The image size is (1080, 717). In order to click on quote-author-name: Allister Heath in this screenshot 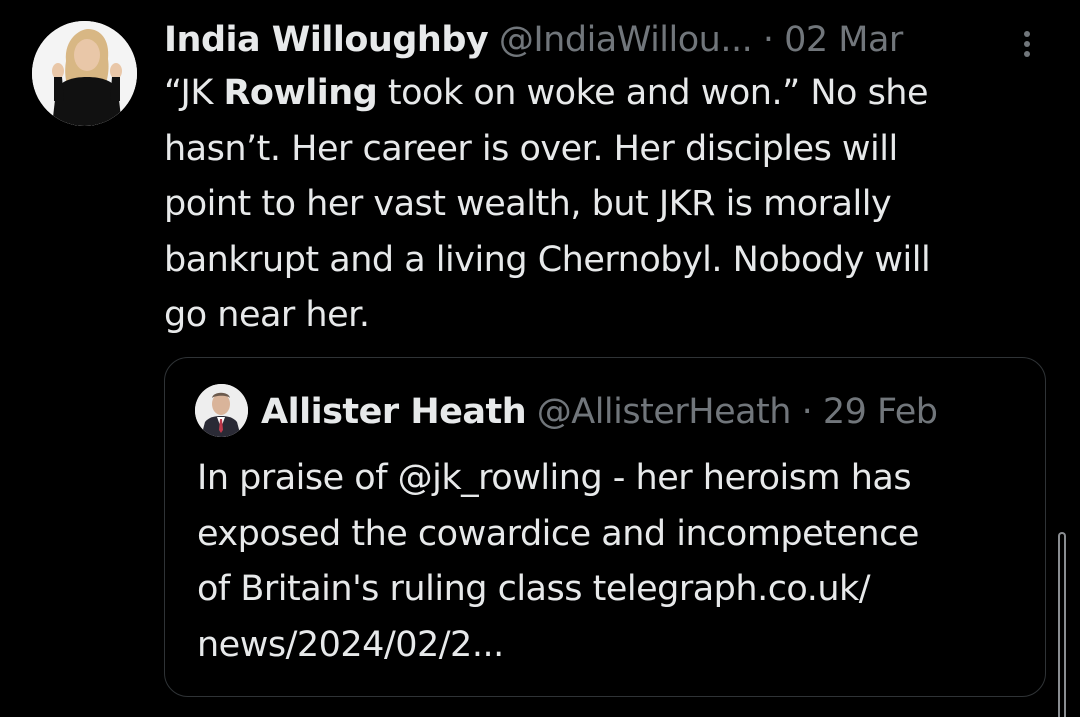, I will do `click(394, 412)`.